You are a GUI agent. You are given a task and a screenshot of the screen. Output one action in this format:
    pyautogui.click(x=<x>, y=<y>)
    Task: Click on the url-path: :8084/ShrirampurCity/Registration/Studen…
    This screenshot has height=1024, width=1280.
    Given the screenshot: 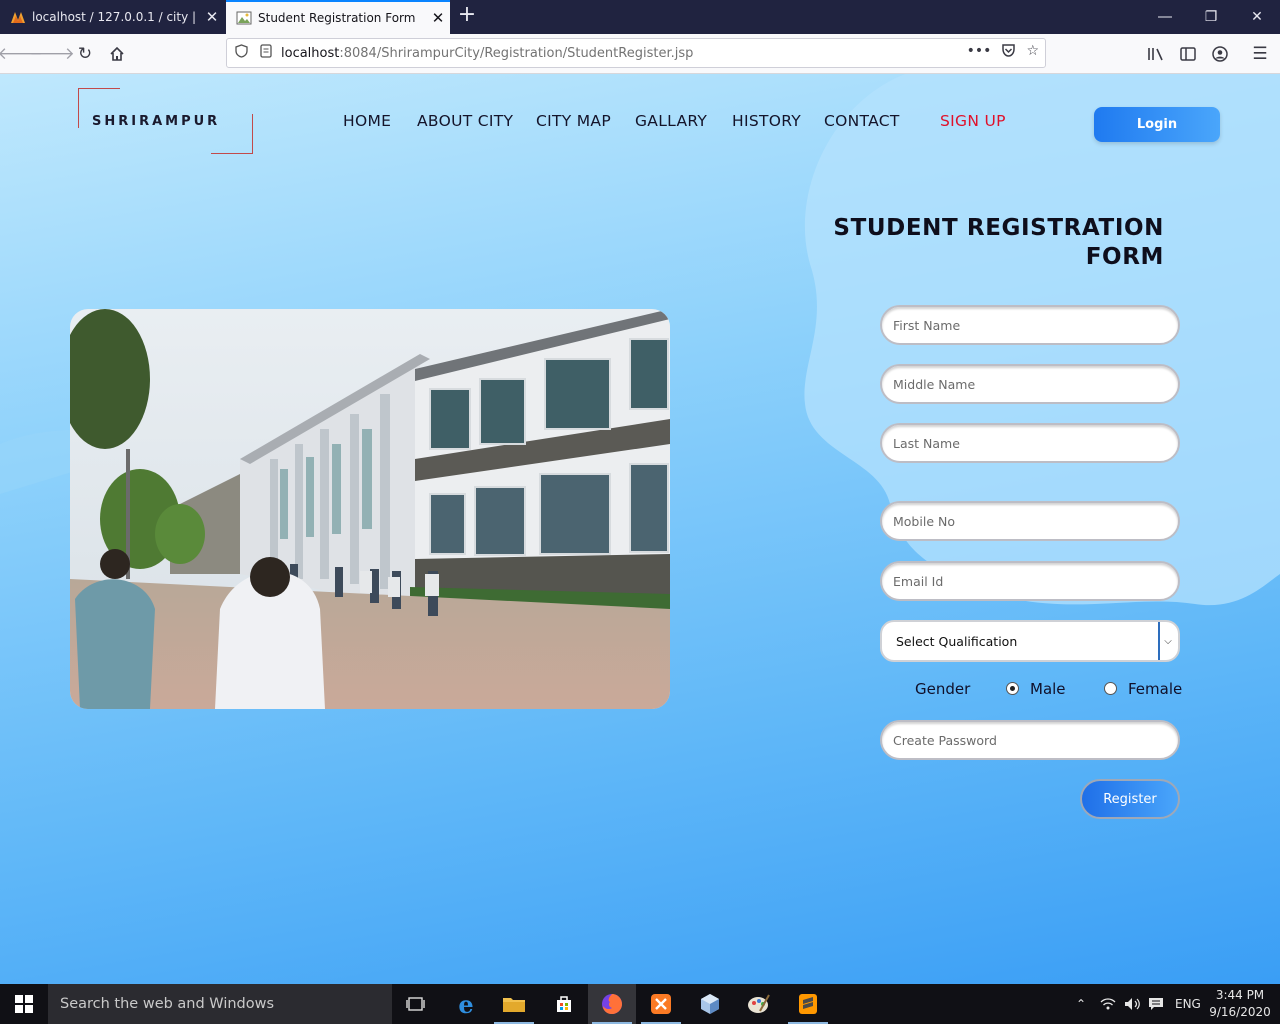 What is the action you would take?
    pyautogui.click(x=516, y=53)
    